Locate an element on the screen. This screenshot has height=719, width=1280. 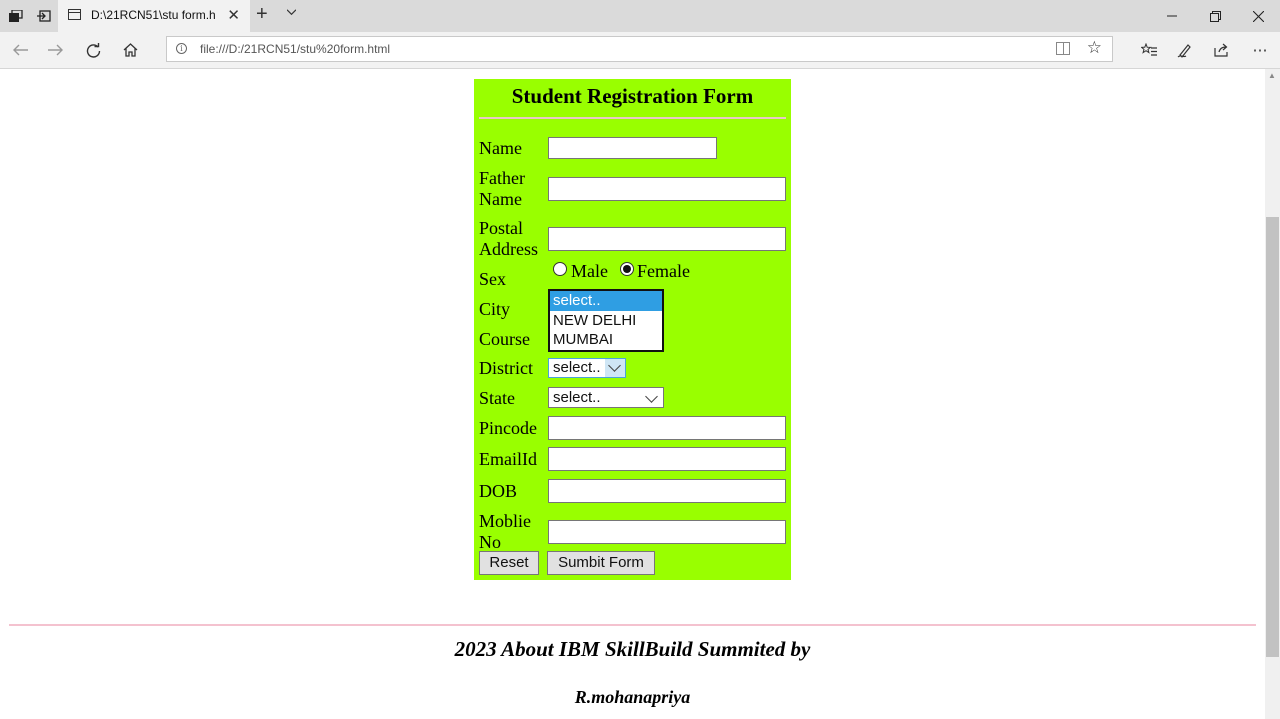
forward-icon is located at coordinates (56, 50).